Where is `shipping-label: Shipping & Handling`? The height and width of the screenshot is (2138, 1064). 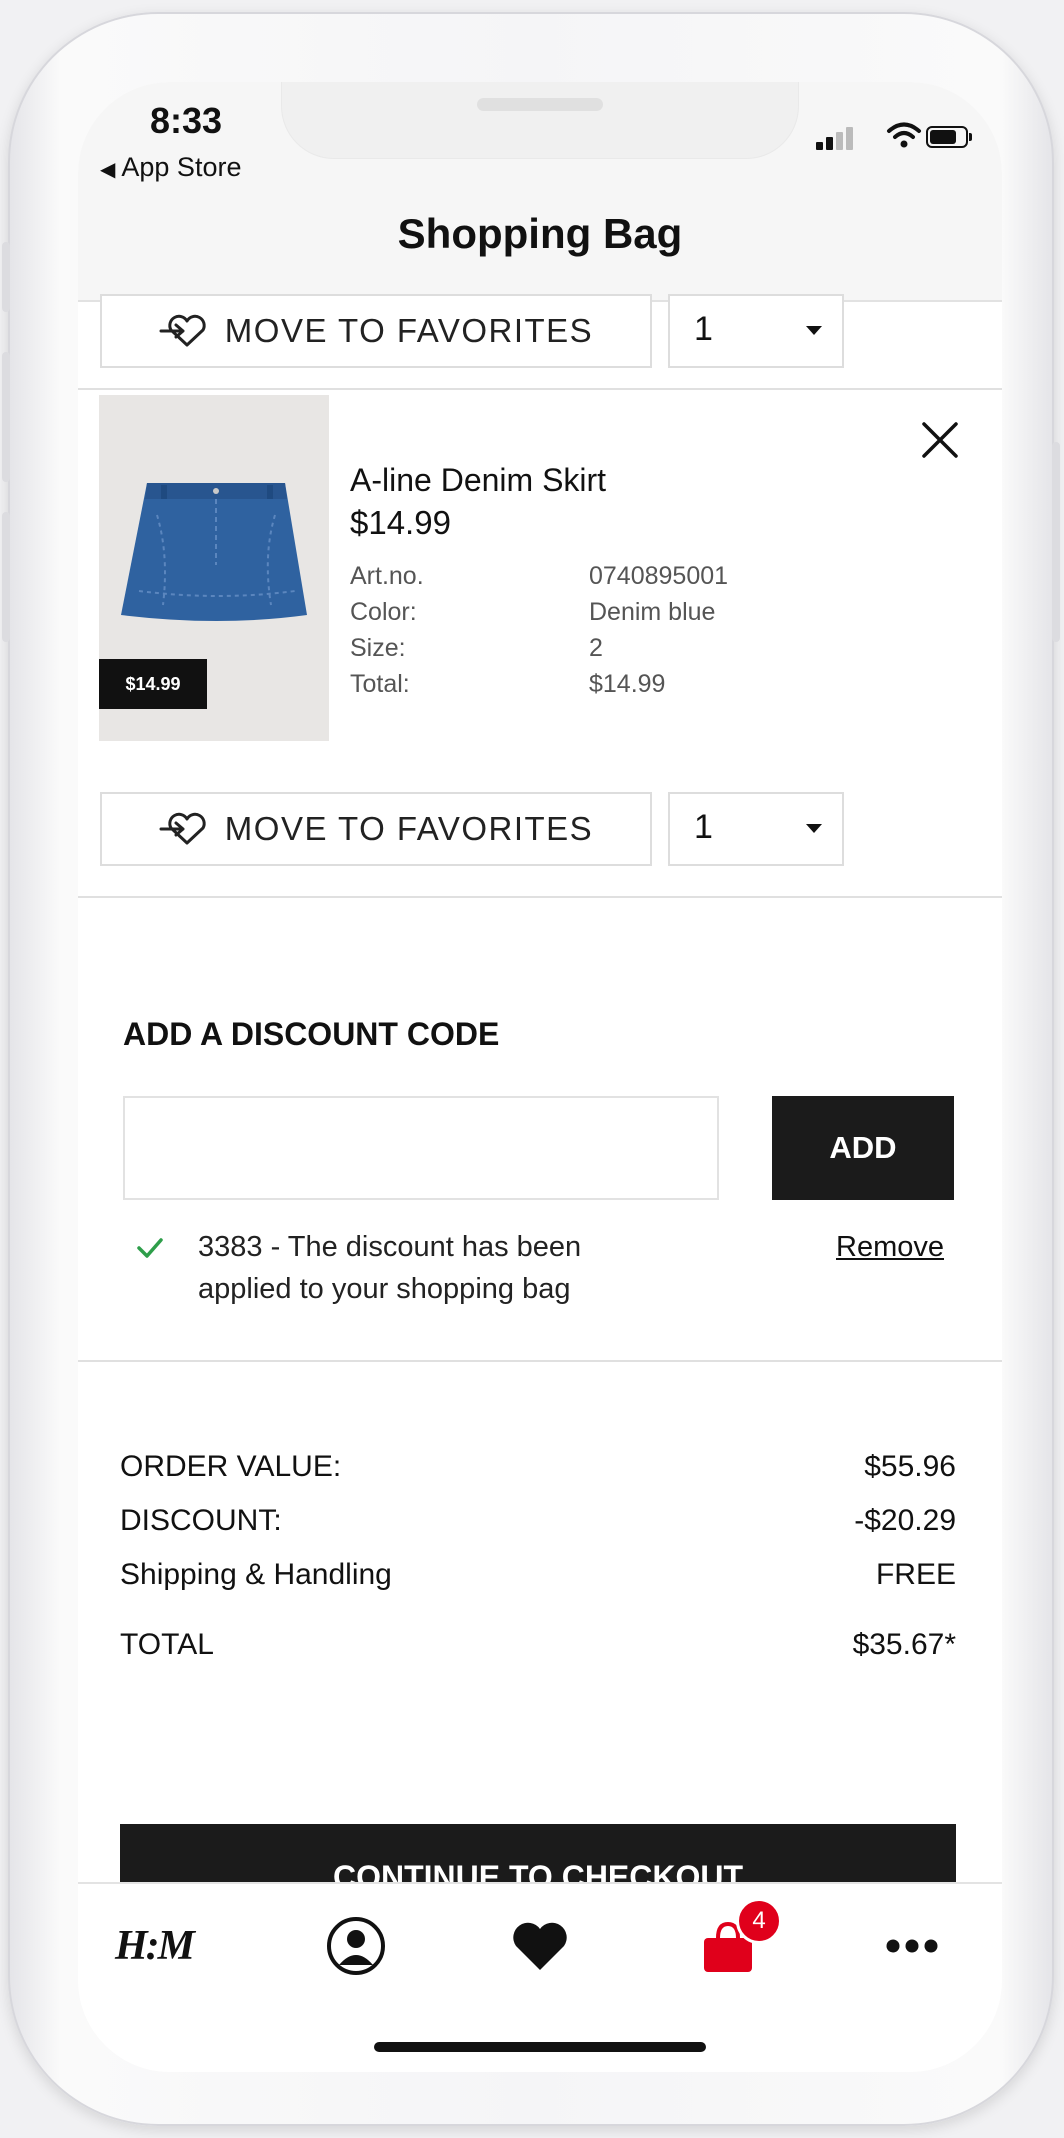
shipping-label: Shipping & Handling is located at coordinates (256, 1574).